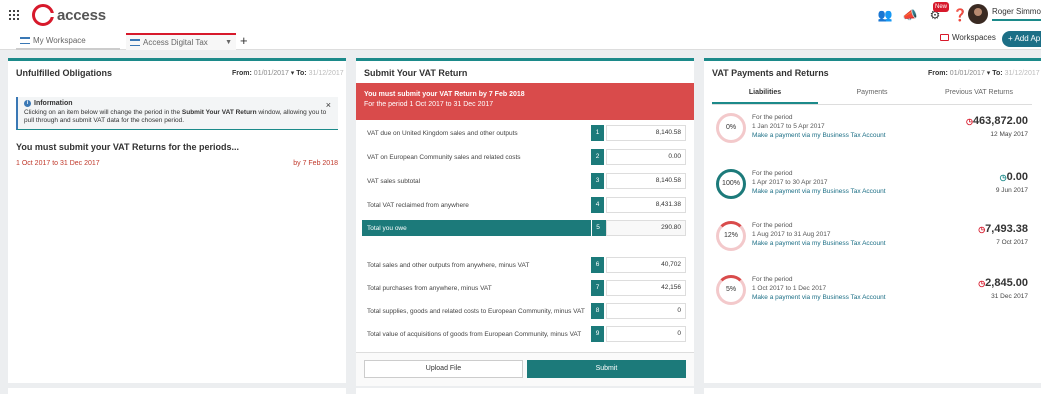 The width and height of the screenshot is (1041, 394). I want to click on box-number: 8, so click(597, 311).